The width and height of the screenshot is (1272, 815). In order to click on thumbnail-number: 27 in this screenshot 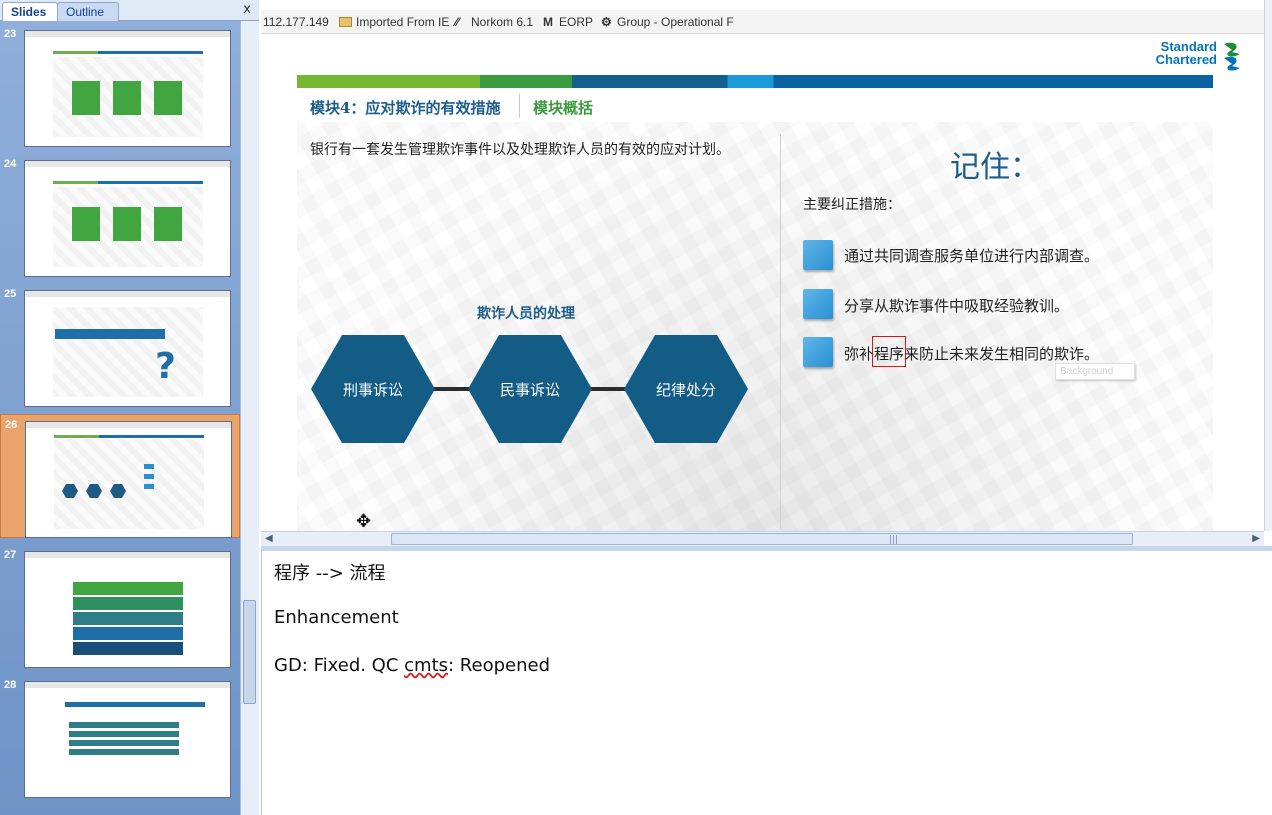, I will do `click(10, 555)`.